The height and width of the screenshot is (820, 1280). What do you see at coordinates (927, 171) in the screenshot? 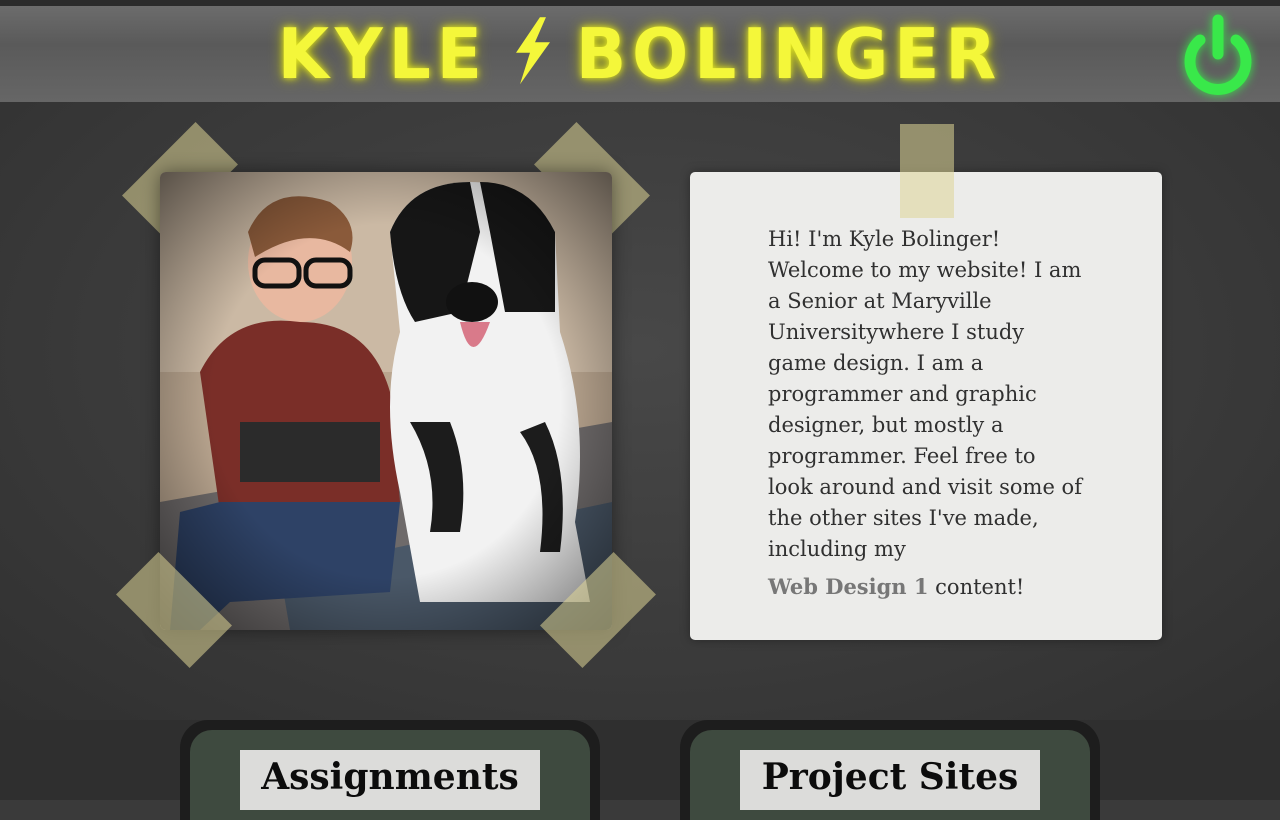
I see `tape-decoration` at bounding box center [927, 171].